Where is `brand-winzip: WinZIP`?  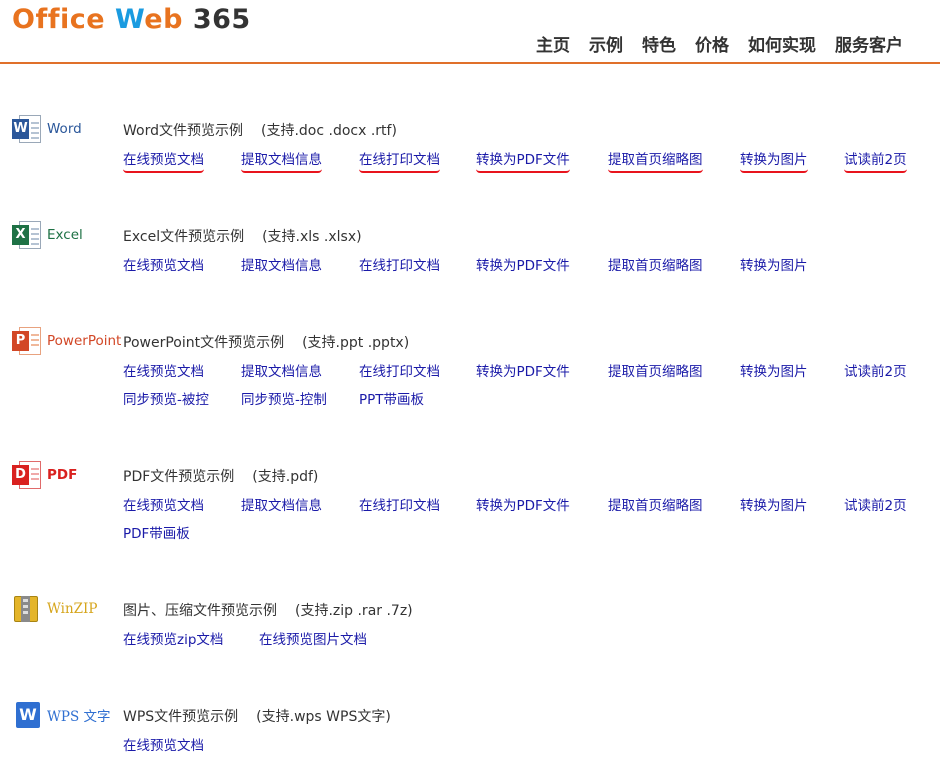
brand-winzip: WinZIP is located at coordinates (54, 609).